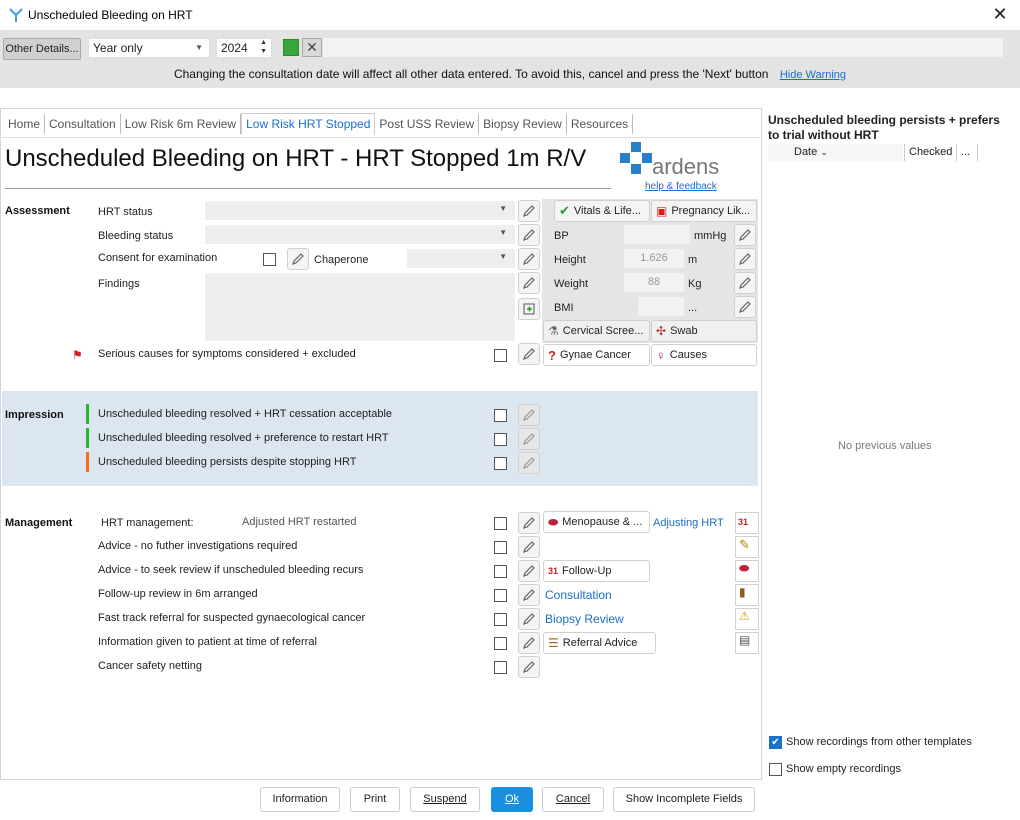 The width and height of the screenshot is (1020, 820). Describe the element at coordinates (83, 124) in the screenshot. I see `tab-consultation: Consultation` at that location.